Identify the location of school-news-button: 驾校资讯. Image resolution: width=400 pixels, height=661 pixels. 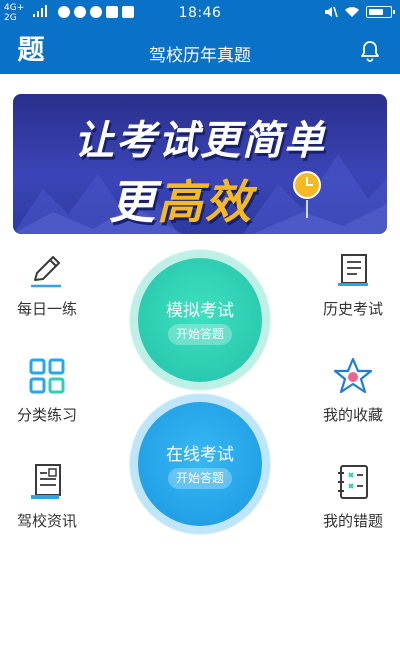
(51, 496).